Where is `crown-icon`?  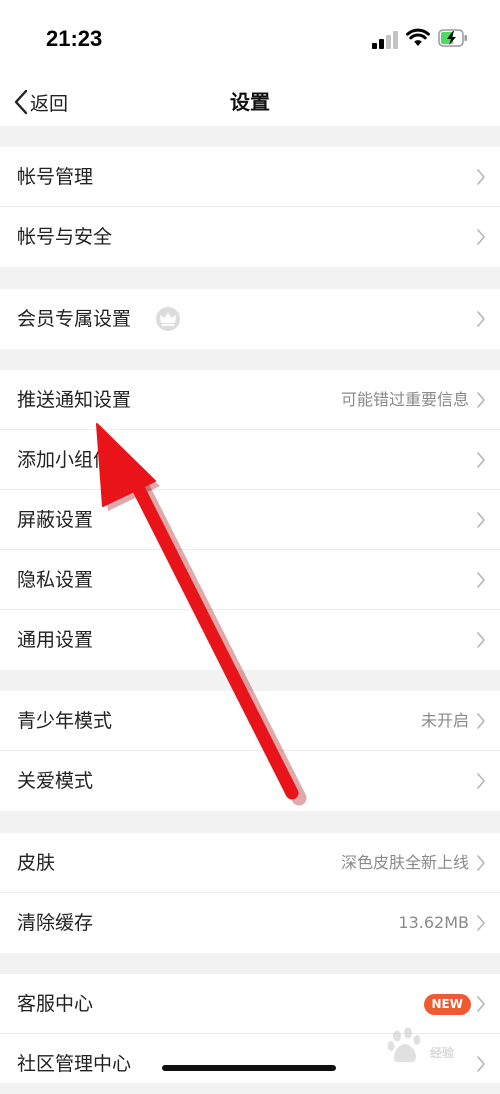
crown-icon is located at coordinates (168, 319).